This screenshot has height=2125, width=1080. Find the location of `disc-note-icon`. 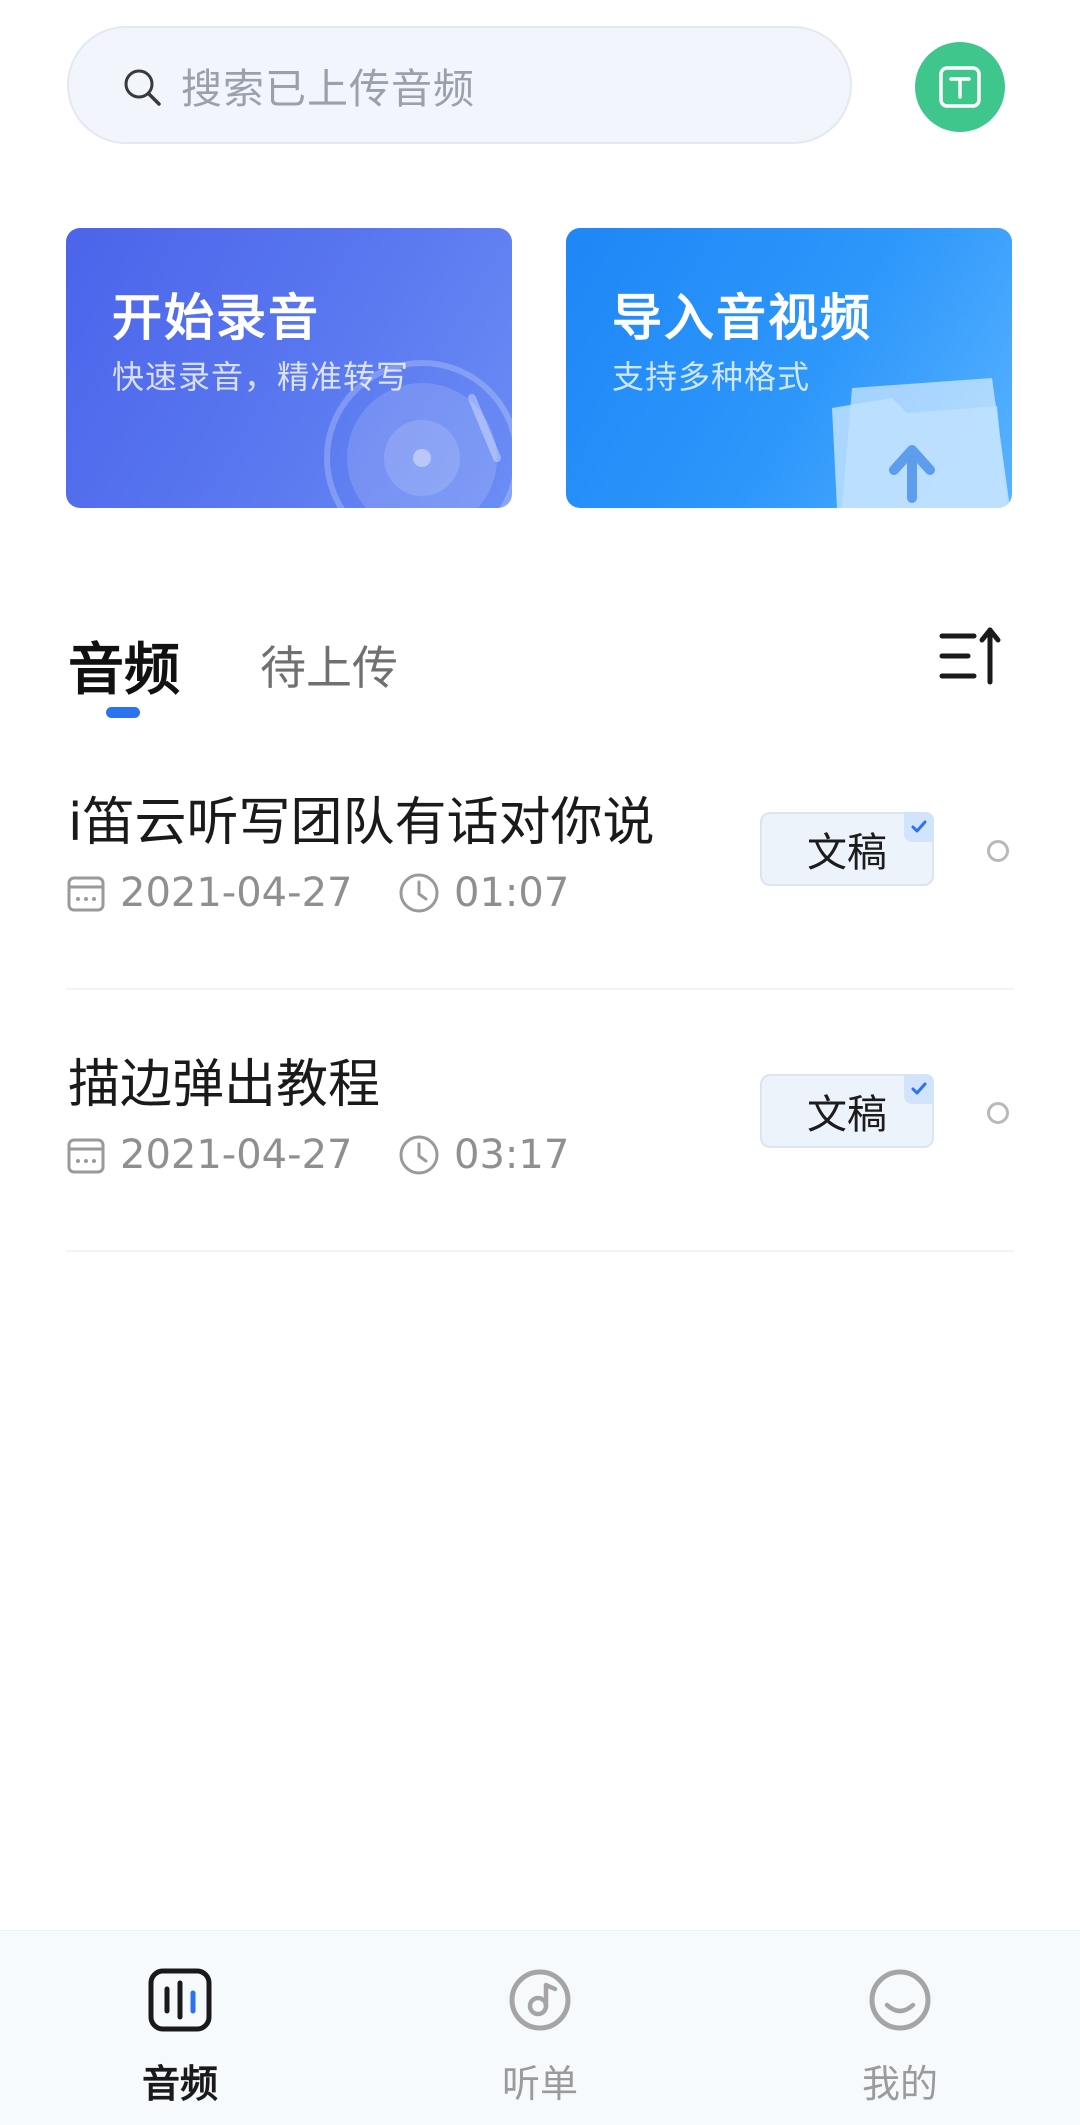

disc-note-icon is located at coordinates (540, 2000).